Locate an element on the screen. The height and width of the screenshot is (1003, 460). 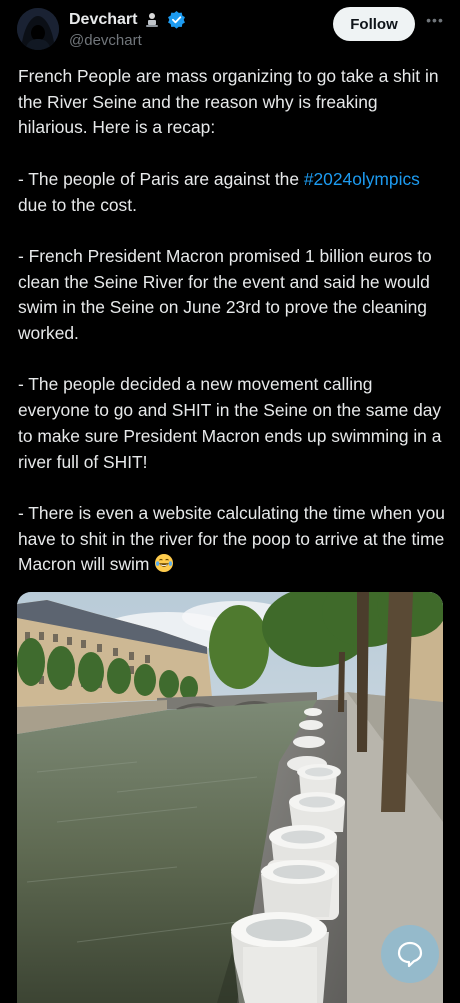
hooded-figure-icon is located at coordinates (38, 29).